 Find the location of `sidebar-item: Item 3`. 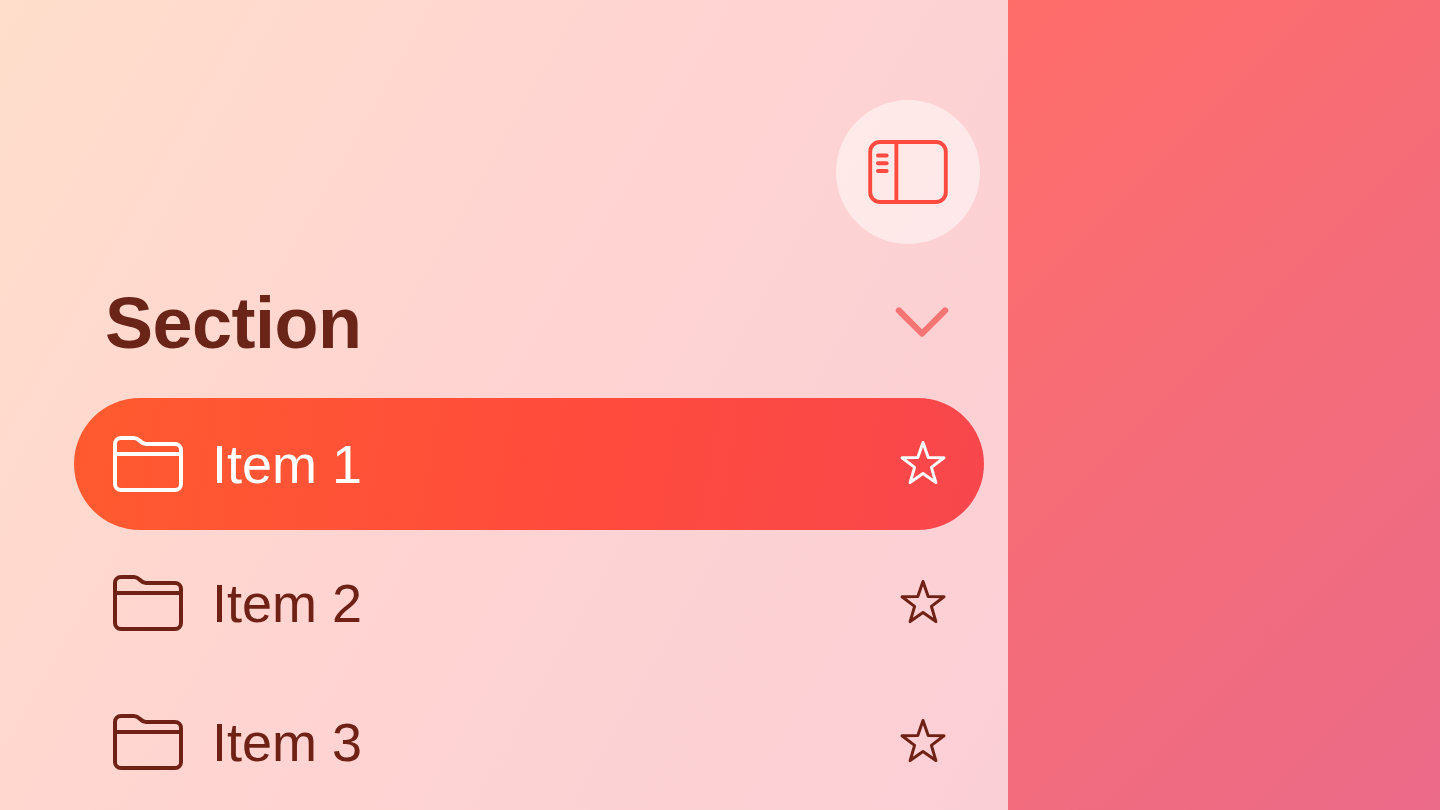

sidebar-item: Item 3 is located at coordinates (529, 742).